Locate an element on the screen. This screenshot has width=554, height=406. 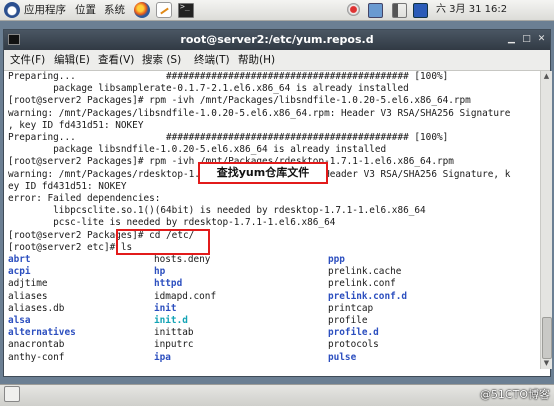
ls-entry: init.d is located at coordinates (171, 320).